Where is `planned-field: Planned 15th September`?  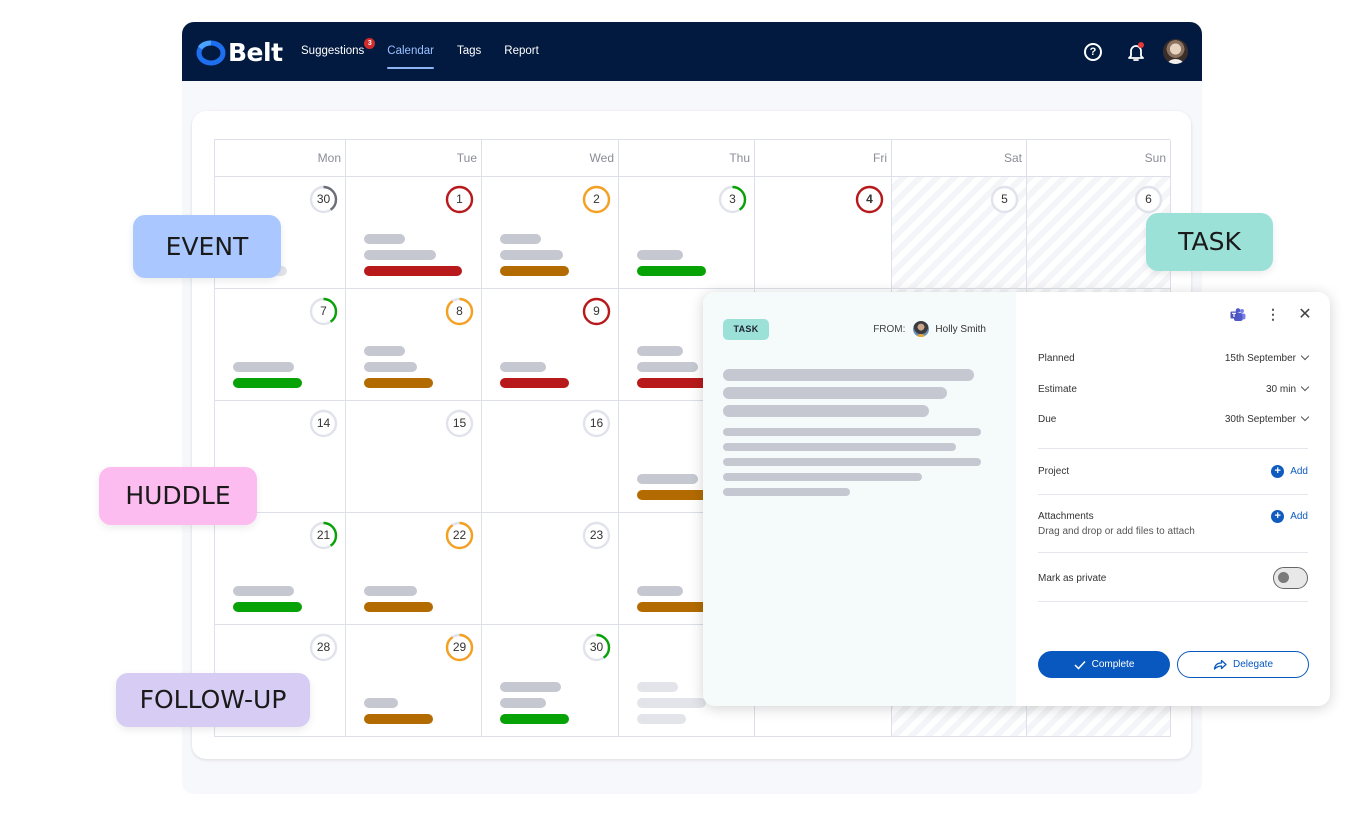 planned-field: Planned 15th September is located at coordinates (1174, 358).